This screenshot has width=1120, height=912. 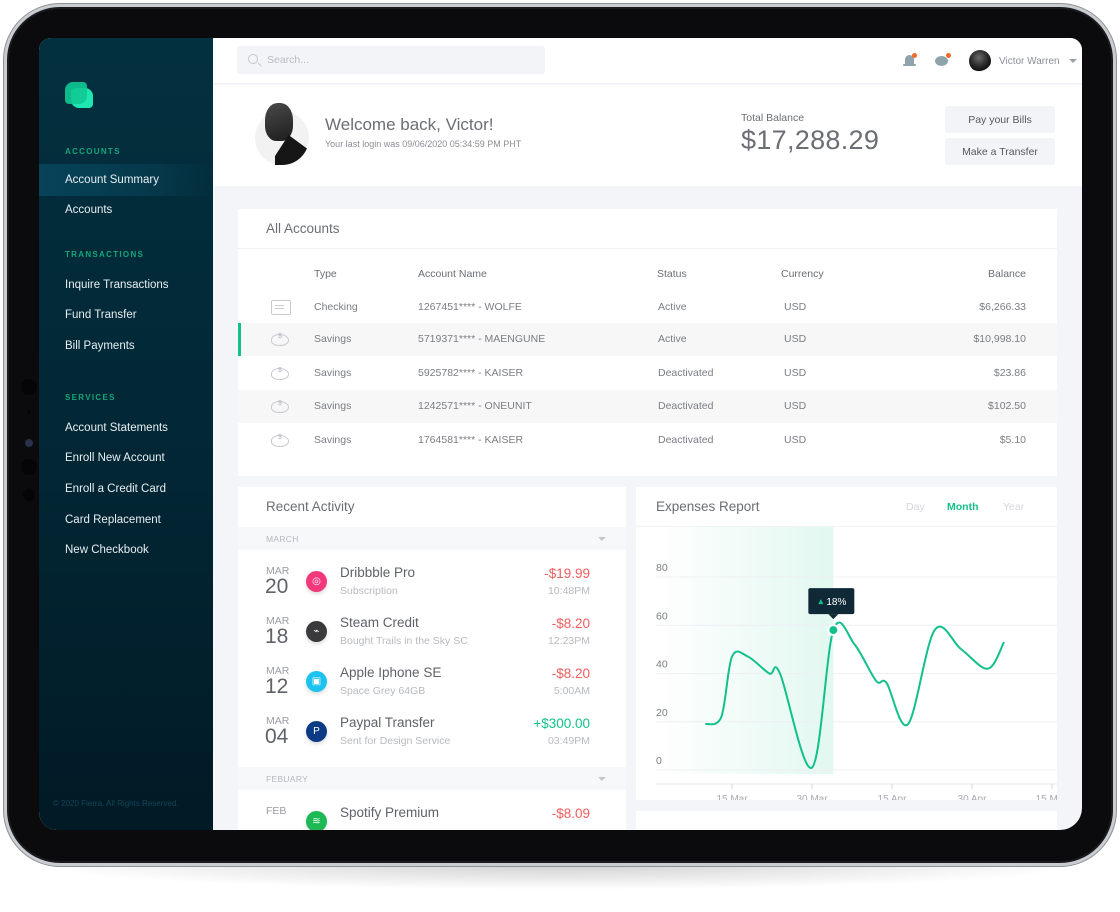 I want to click on col-header-currency: Currency, so click(x=802, y=274).